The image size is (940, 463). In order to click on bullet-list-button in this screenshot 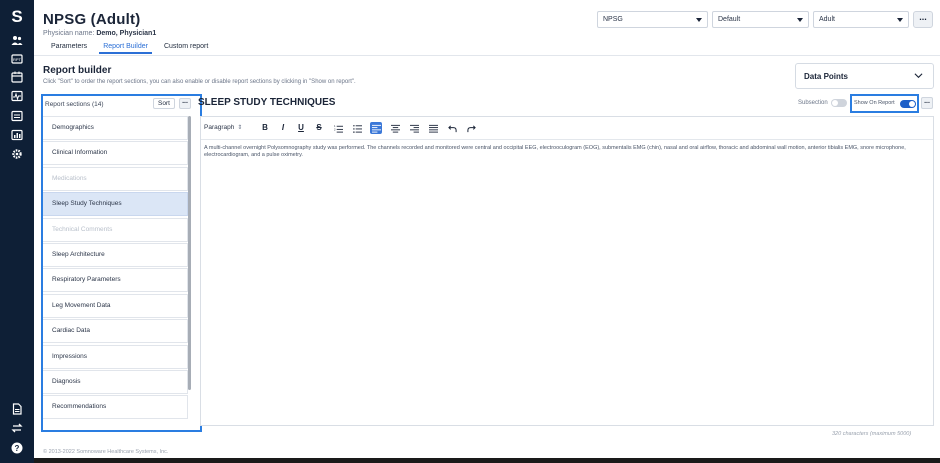, I will do `click(357, 128)`.